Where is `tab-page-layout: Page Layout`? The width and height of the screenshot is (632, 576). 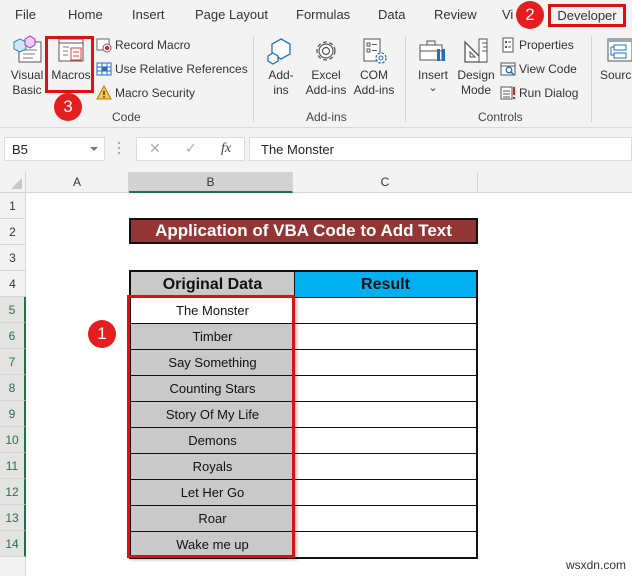
tab-page-layout: Page Layout is located at coordinates (231, 14).